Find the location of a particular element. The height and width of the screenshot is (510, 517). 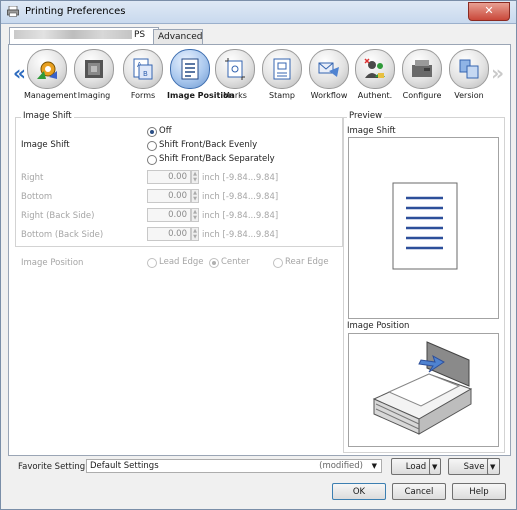

paper-stack-icon is located at coordinates (422, 388).